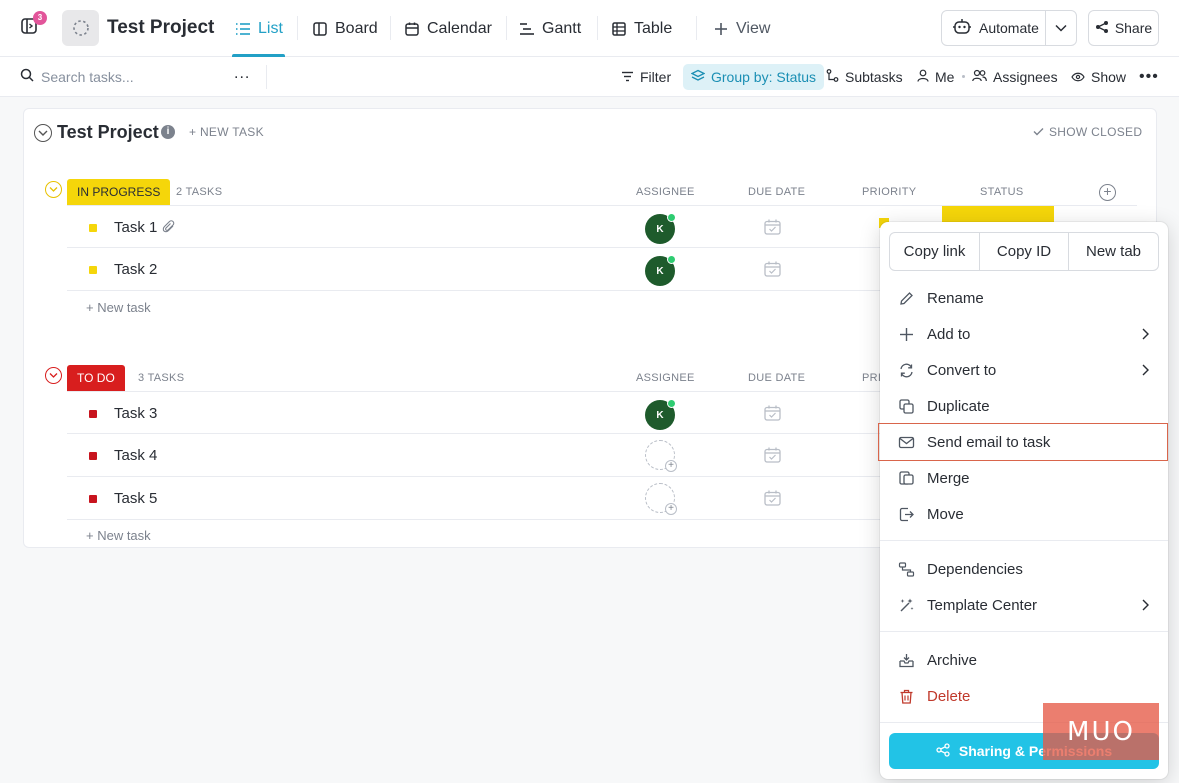 This screenshot has width=1179, height=783. I want to click on group-by-label: Group by: Status, so click(764, 77).